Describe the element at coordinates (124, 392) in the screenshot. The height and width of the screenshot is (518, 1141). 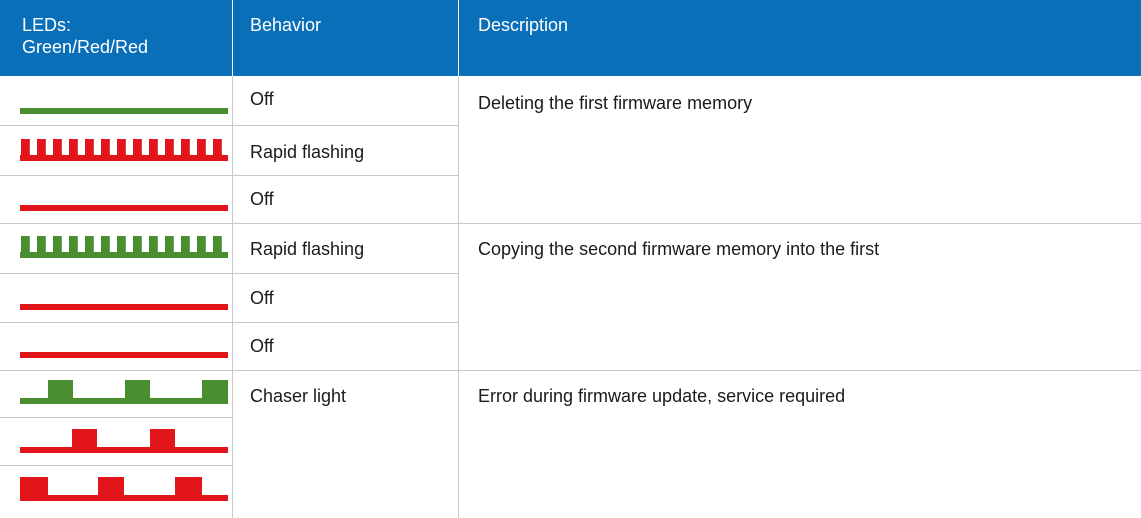
I see `led-green-chaser-graphic` at that location.